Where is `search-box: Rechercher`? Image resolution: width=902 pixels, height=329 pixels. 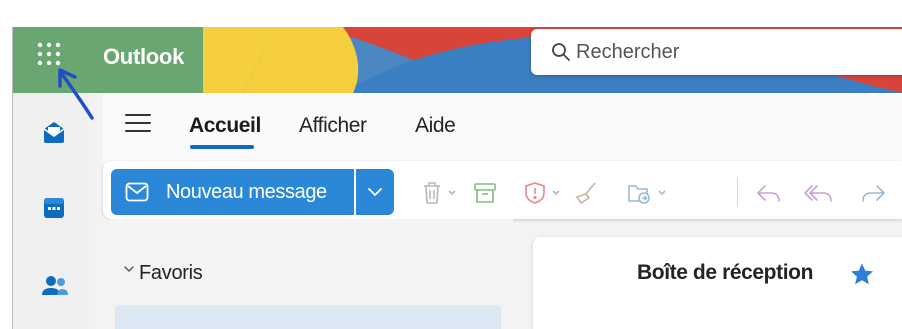 search-box: Rechercher is located at coordinates (716, 52).